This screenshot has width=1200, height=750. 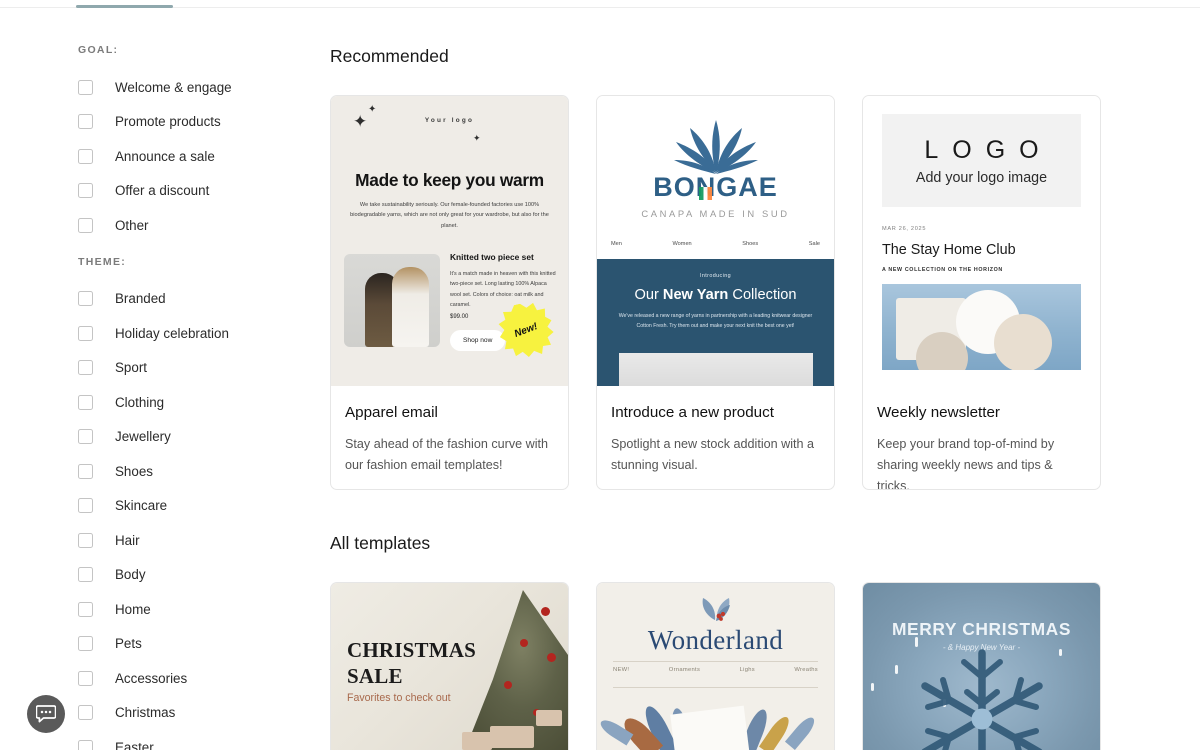 What do you see at coordinates (162, 191) in the screenshot?
I see `filter-label: Offer a discount` at bounding box center [162, 191].